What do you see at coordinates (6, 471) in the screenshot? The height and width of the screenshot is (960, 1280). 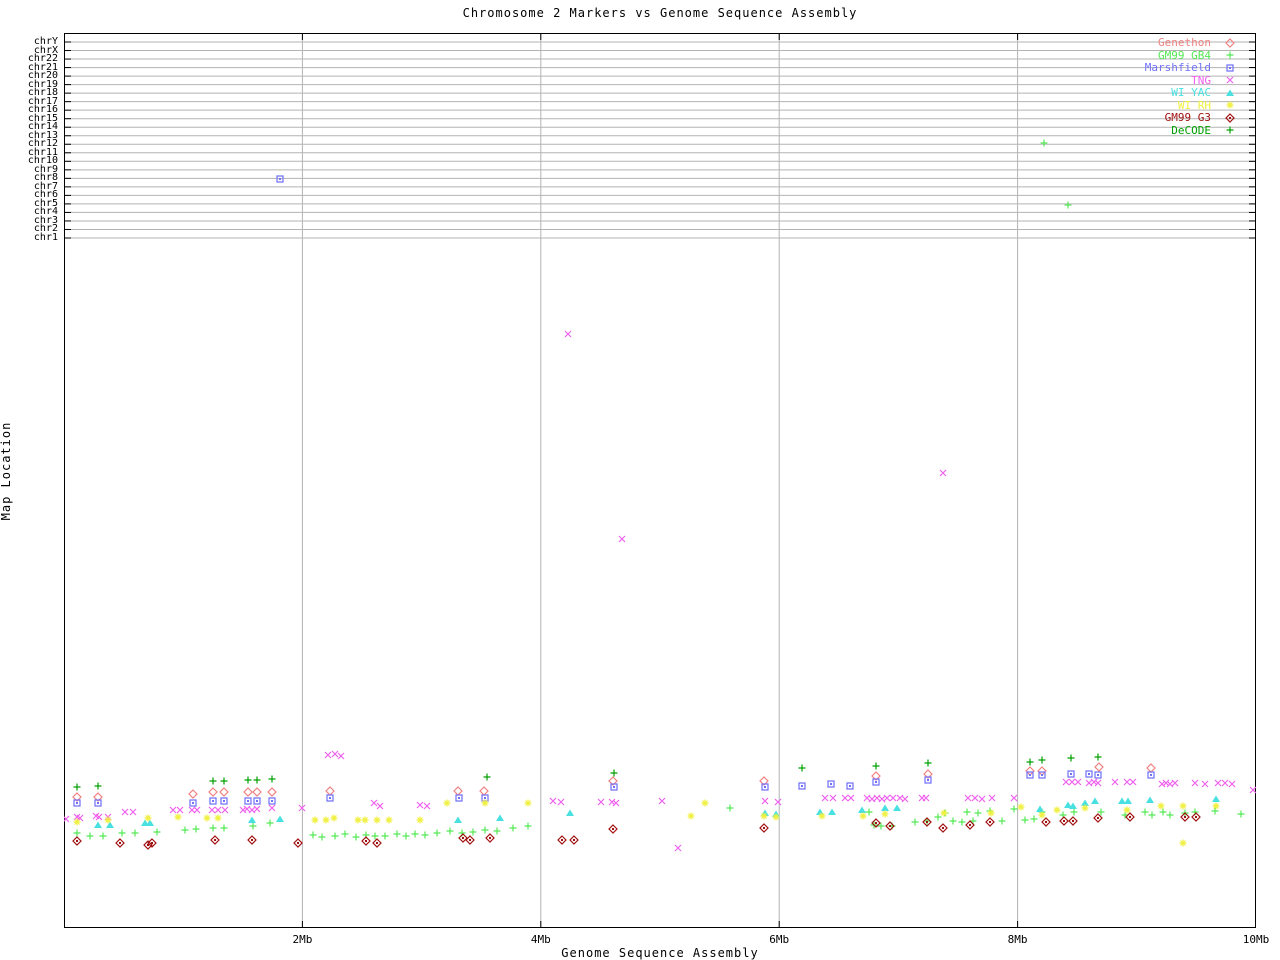 I see `y-axis-label: Map Location` at bounding box center [6, 471].